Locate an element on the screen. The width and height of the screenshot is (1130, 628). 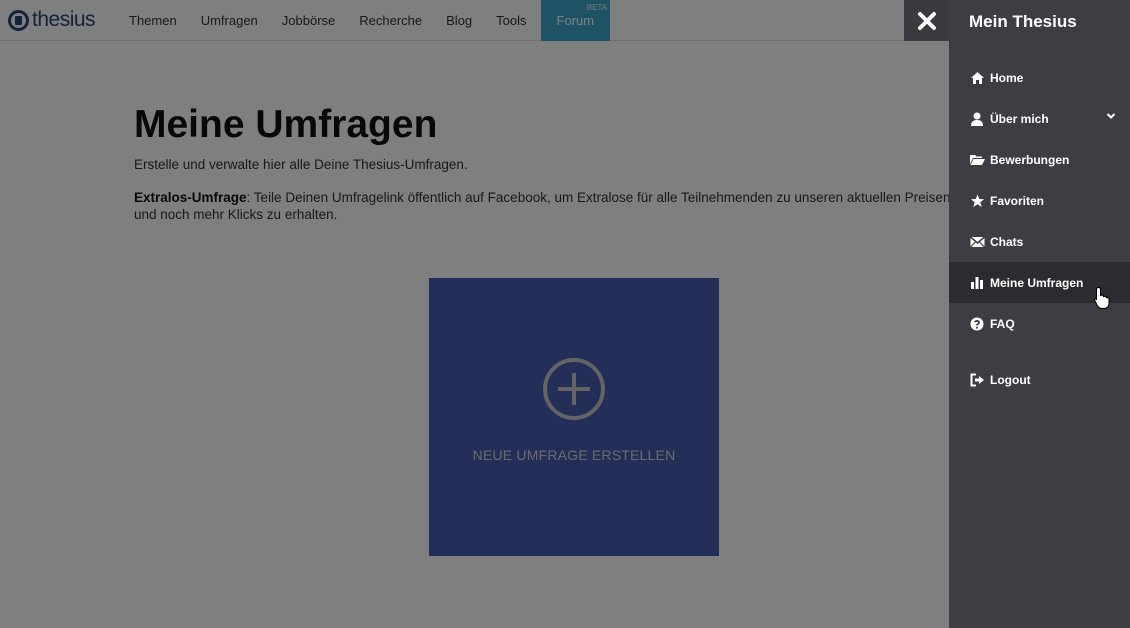
home-icon is located at coordinates (977, 78).